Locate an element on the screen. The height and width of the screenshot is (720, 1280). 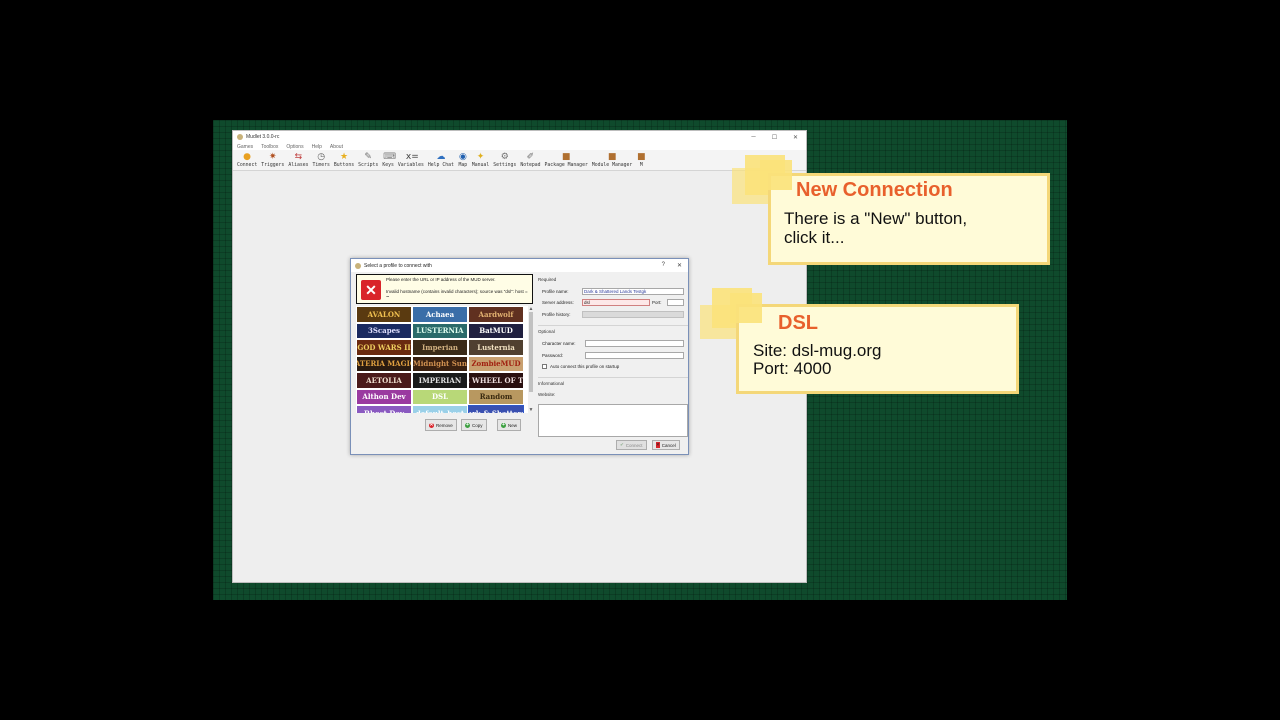
profile-tile: Random is located at coordinates (496, 396).